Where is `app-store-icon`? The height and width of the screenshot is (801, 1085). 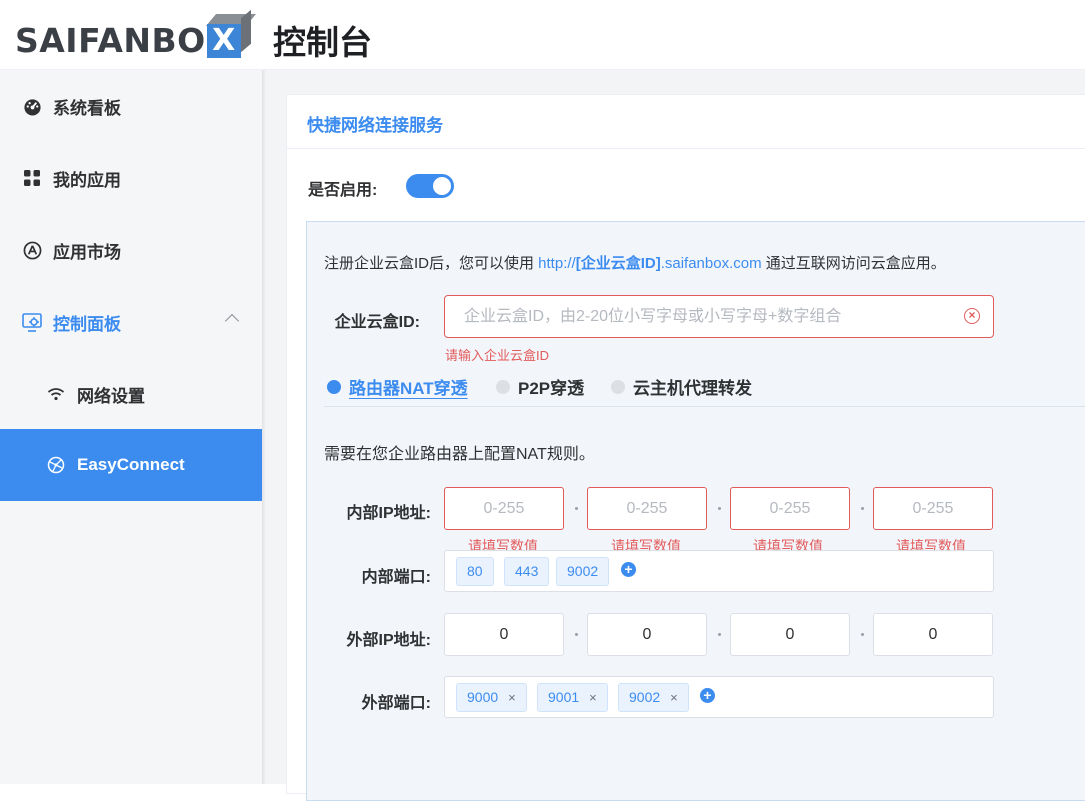 app-store-icon is located at coordinates (32, 250).